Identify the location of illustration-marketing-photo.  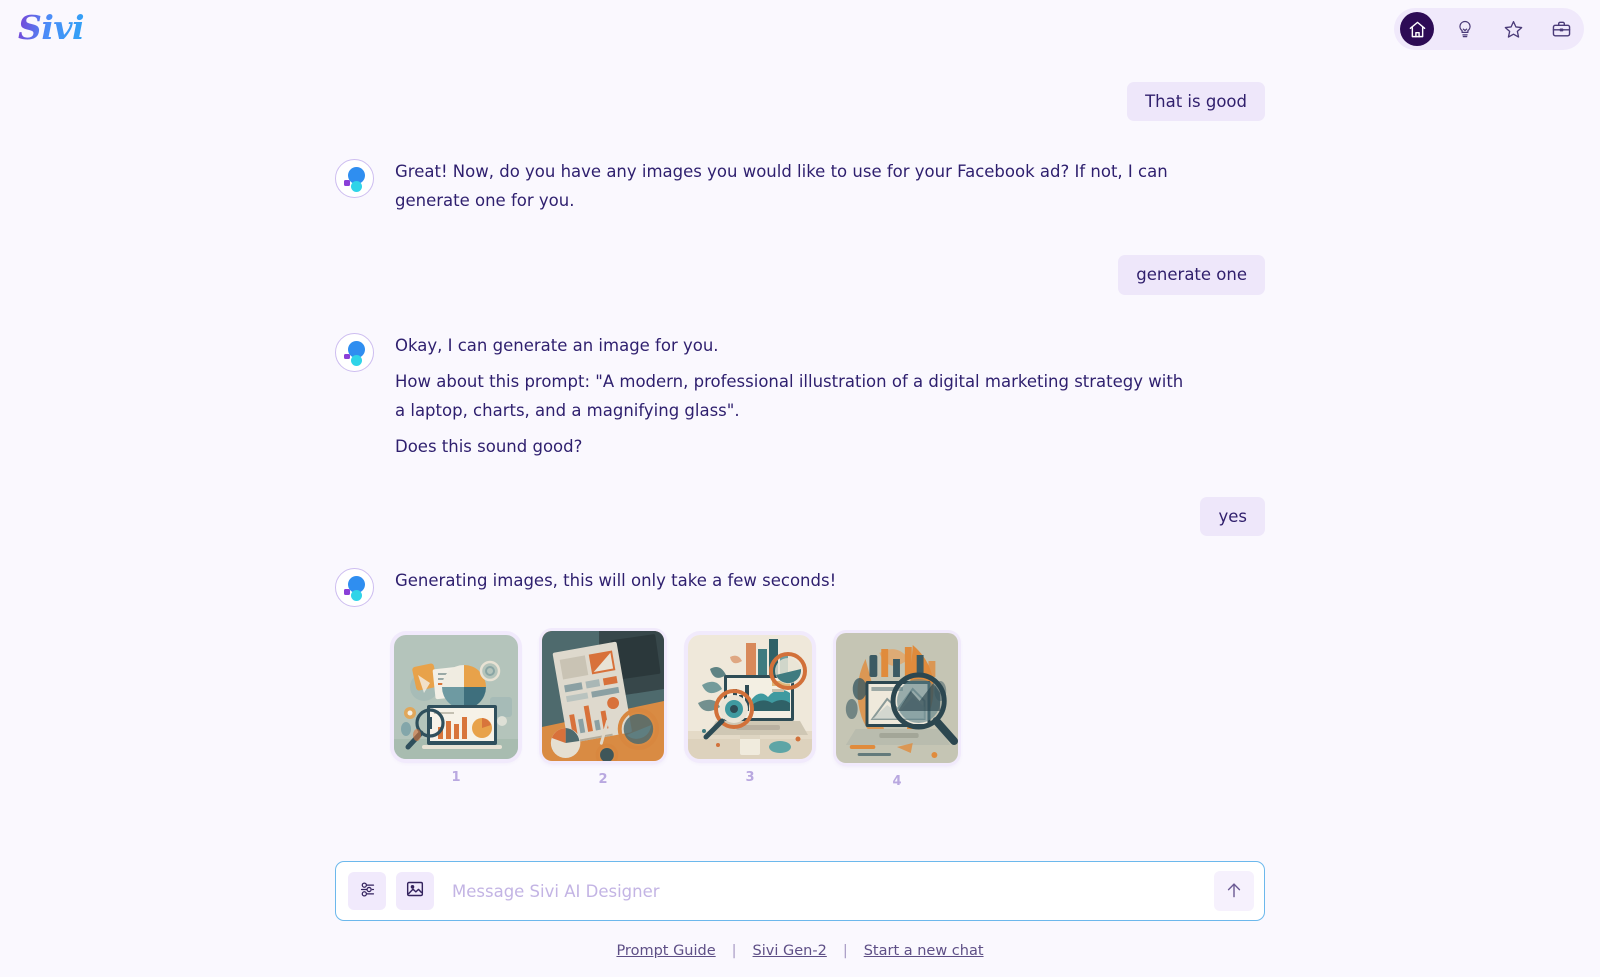
(603, 696).